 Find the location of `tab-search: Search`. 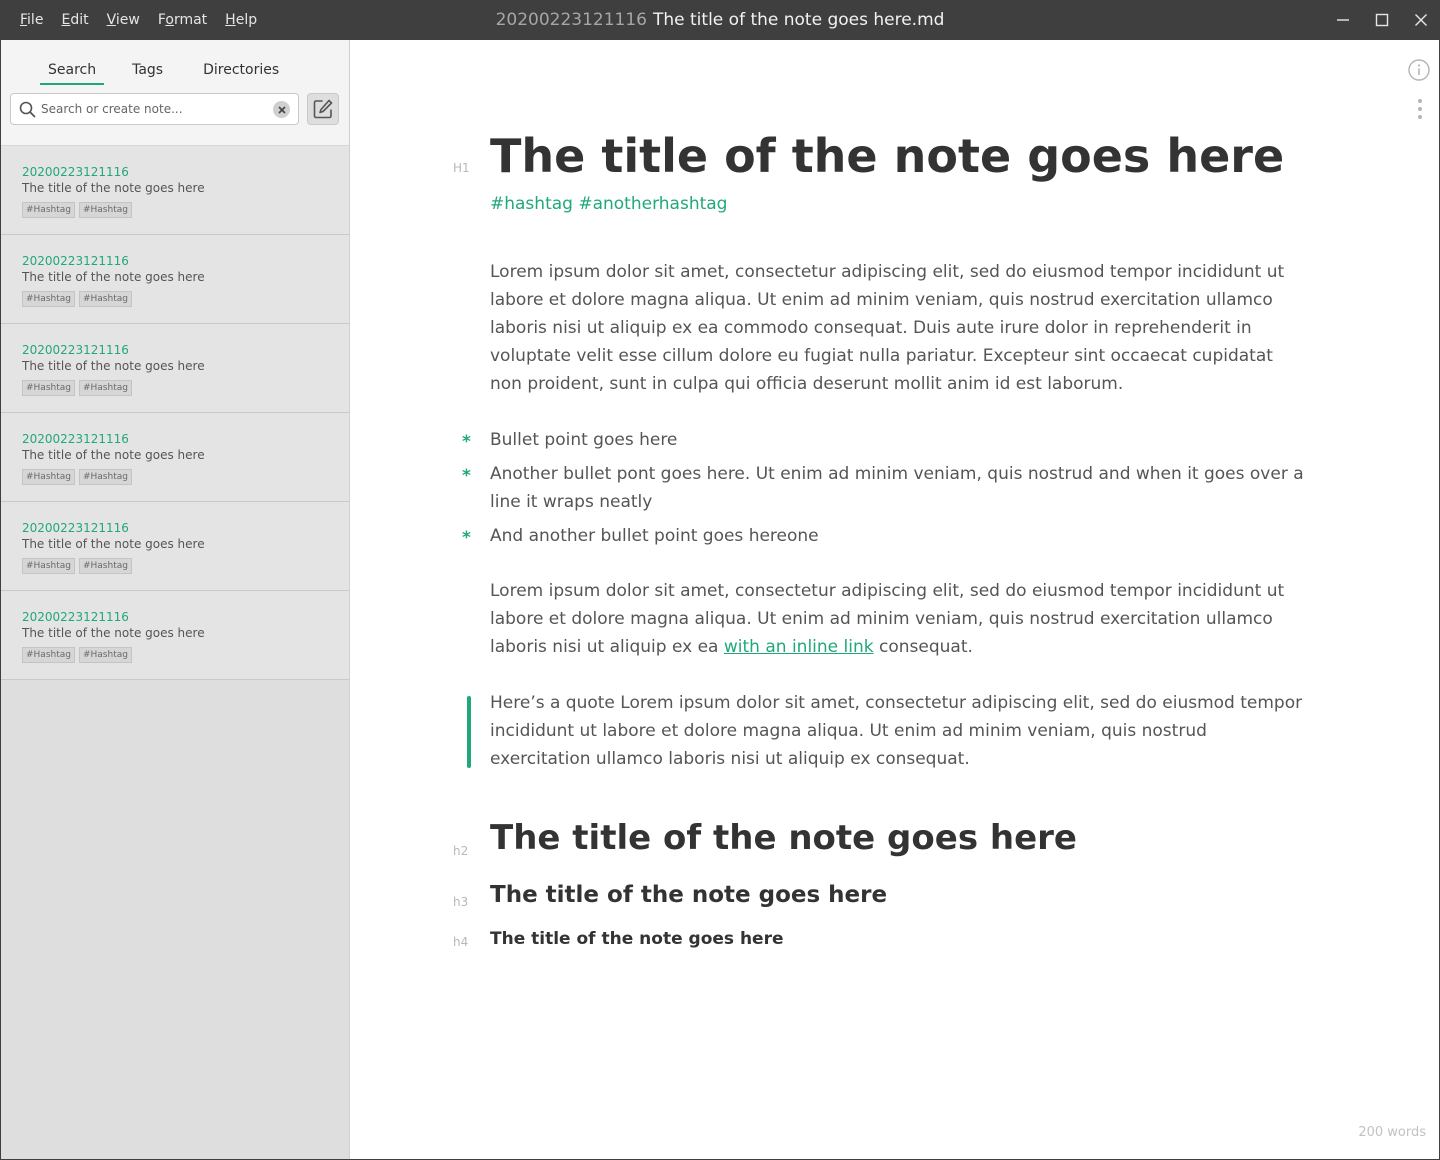

tab-search: Search is located at coordinates (72, 71).